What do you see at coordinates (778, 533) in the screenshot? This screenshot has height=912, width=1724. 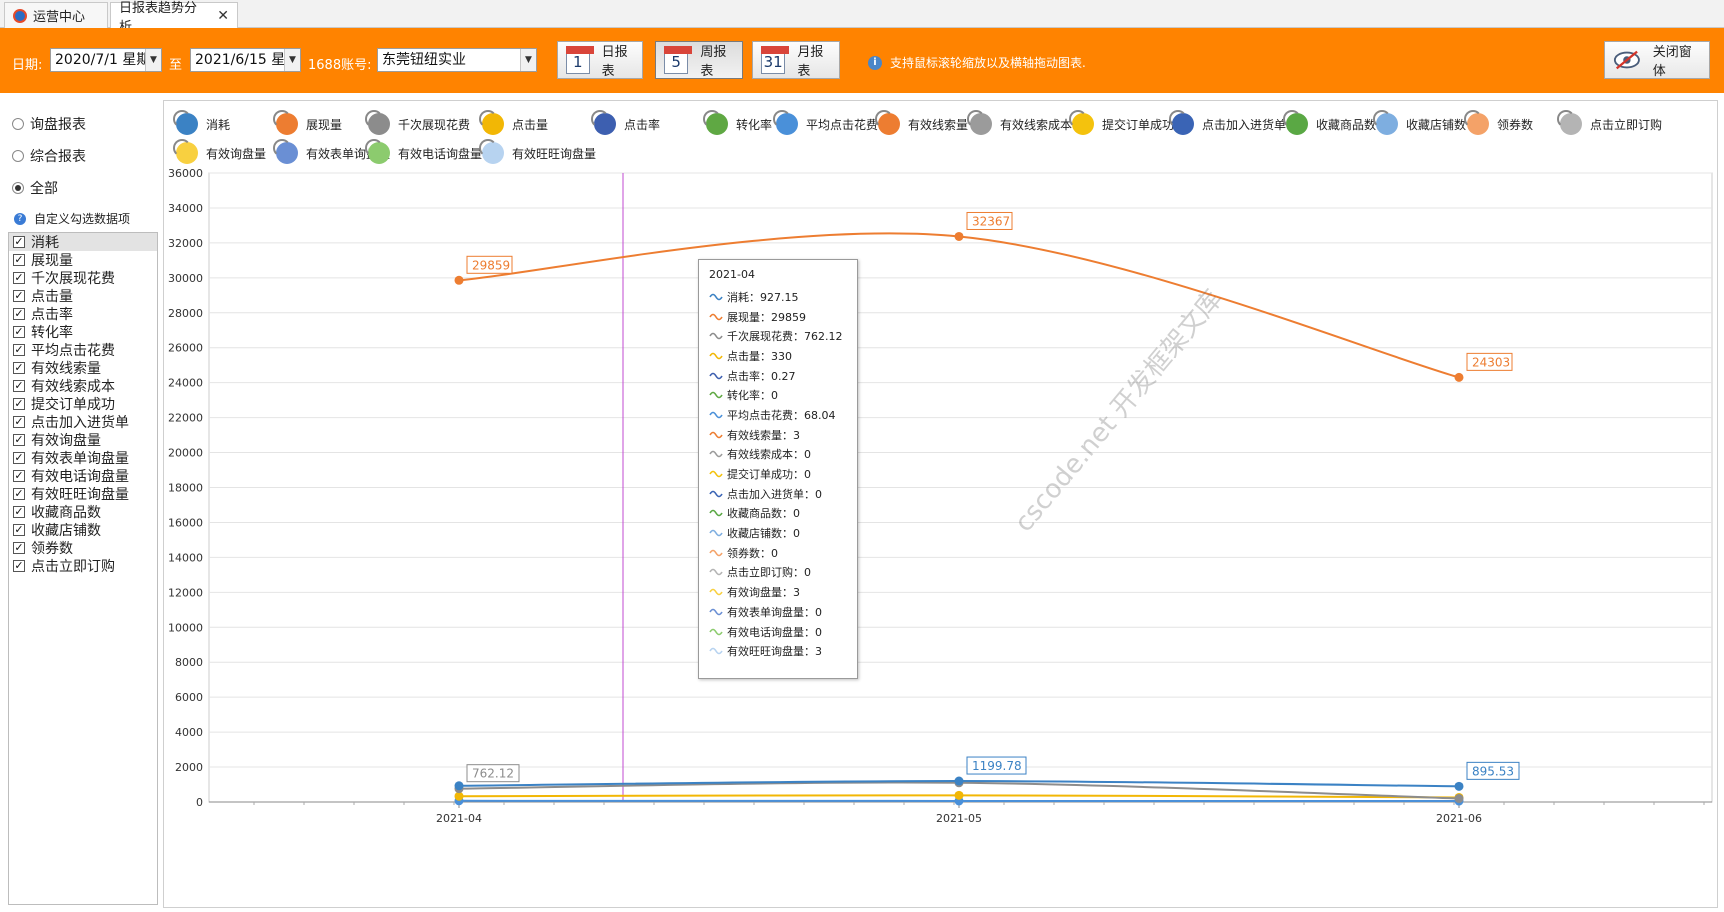 I see `tooltip-row: 收藏店铺数：0` at bounding box center [778, 533].